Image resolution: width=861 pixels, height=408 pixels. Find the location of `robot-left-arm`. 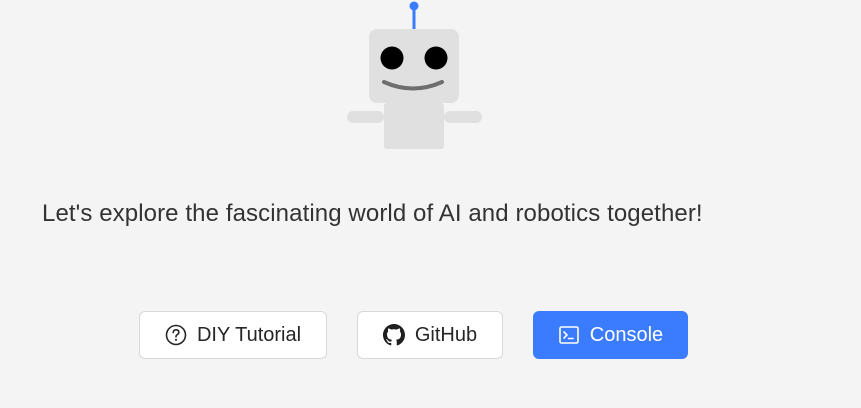

robot-left-arm is located at coordinates (365, 117).